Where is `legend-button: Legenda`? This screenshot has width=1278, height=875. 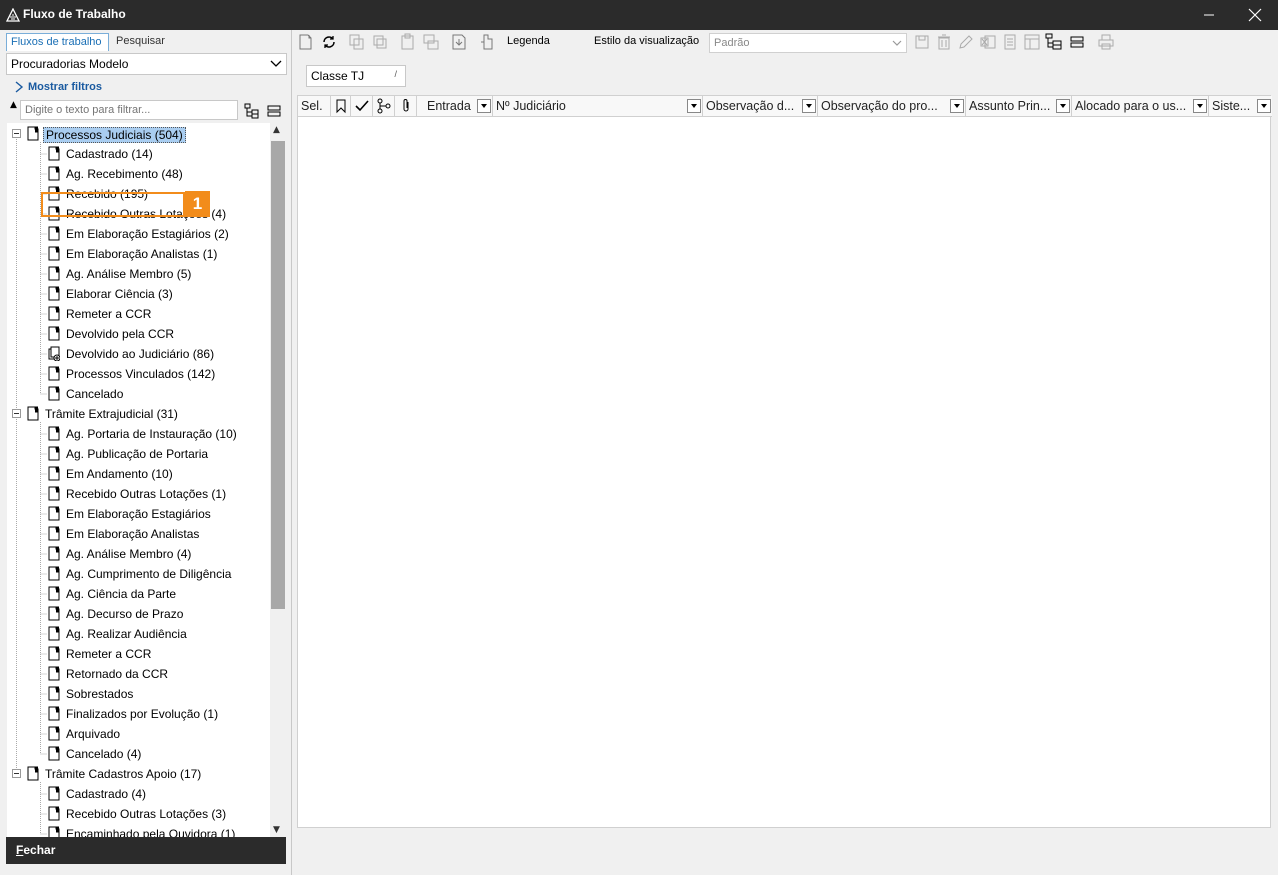
legend-button: Legenda is located at coordinates (528, 41).